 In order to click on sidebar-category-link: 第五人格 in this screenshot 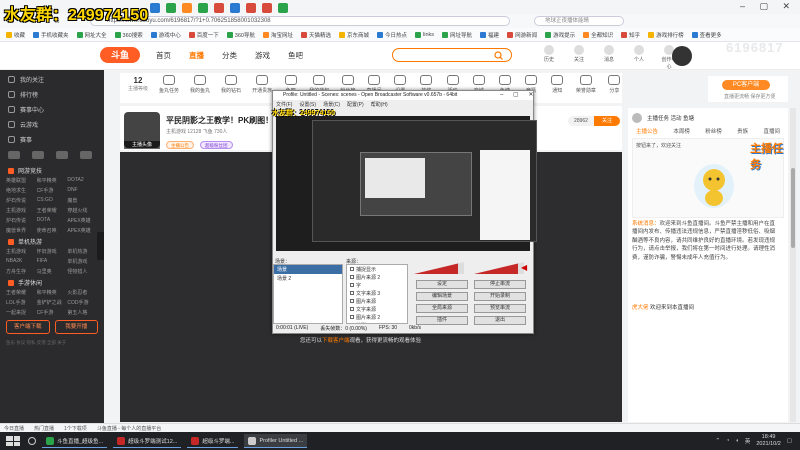, I will do `click(82, 312)`.